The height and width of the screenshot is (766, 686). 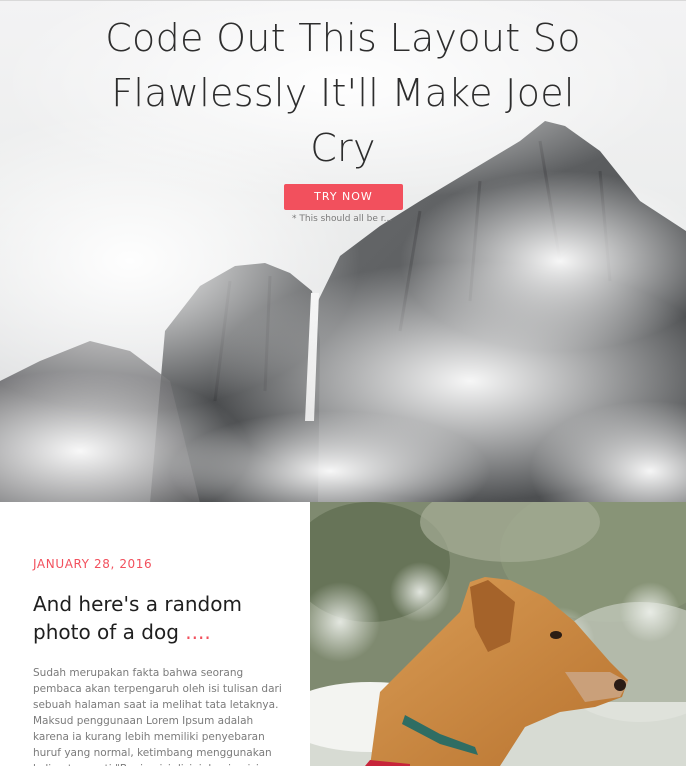 I want to click on post-date: JANUARY 28, 2016, so click(x=93, y=564).